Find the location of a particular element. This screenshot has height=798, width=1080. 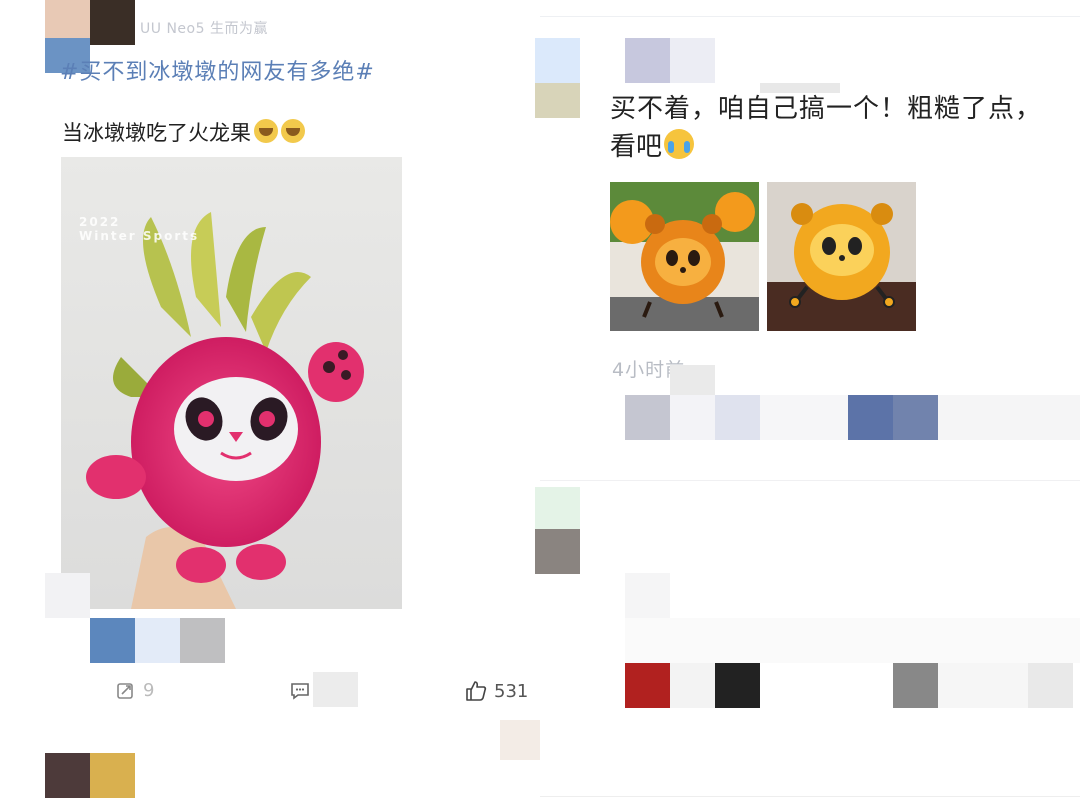

device-source-label: UU Neo5 生而为赢 is located at coordinates (204, 29).